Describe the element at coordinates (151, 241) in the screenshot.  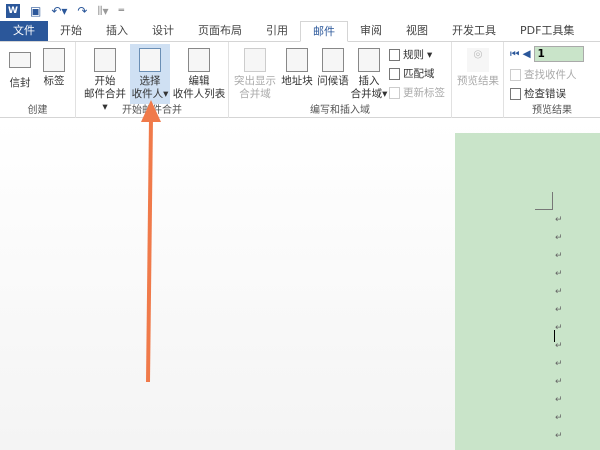
I see `annotation-arrow` at that location.